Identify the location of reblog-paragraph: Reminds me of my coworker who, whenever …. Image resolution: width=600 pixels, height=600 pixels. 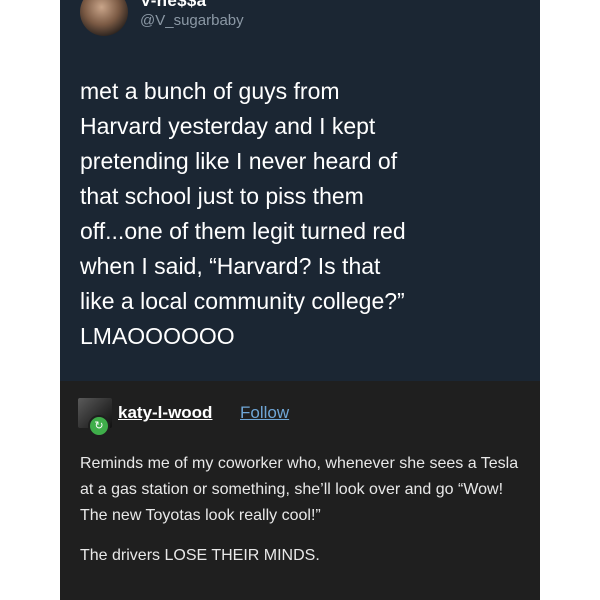
(299, 489).